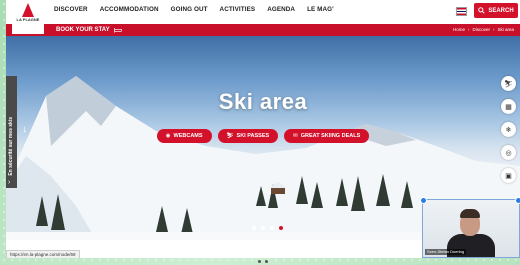 The image size is (520, 265). I want to click on breadcrumb: Home › Discover › Ski area, so click(483, 29).